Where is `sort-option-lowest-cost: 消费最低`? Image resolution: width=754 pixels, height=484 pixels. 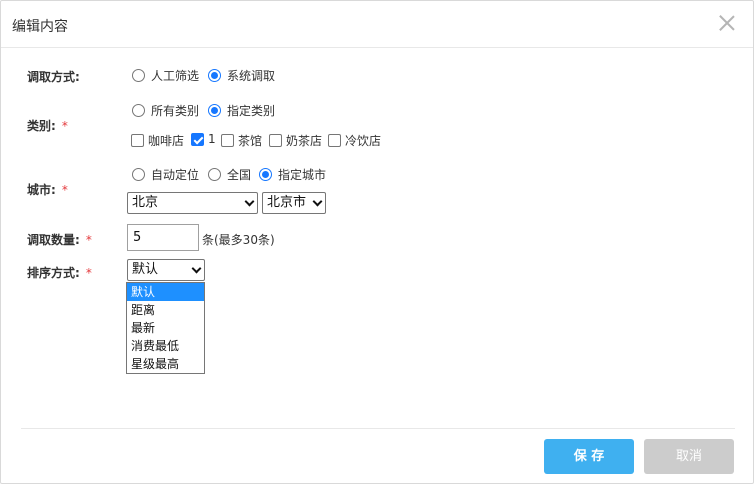 sort-option-lowest-cost: 消费最低 is located at coordinates (165, 346).